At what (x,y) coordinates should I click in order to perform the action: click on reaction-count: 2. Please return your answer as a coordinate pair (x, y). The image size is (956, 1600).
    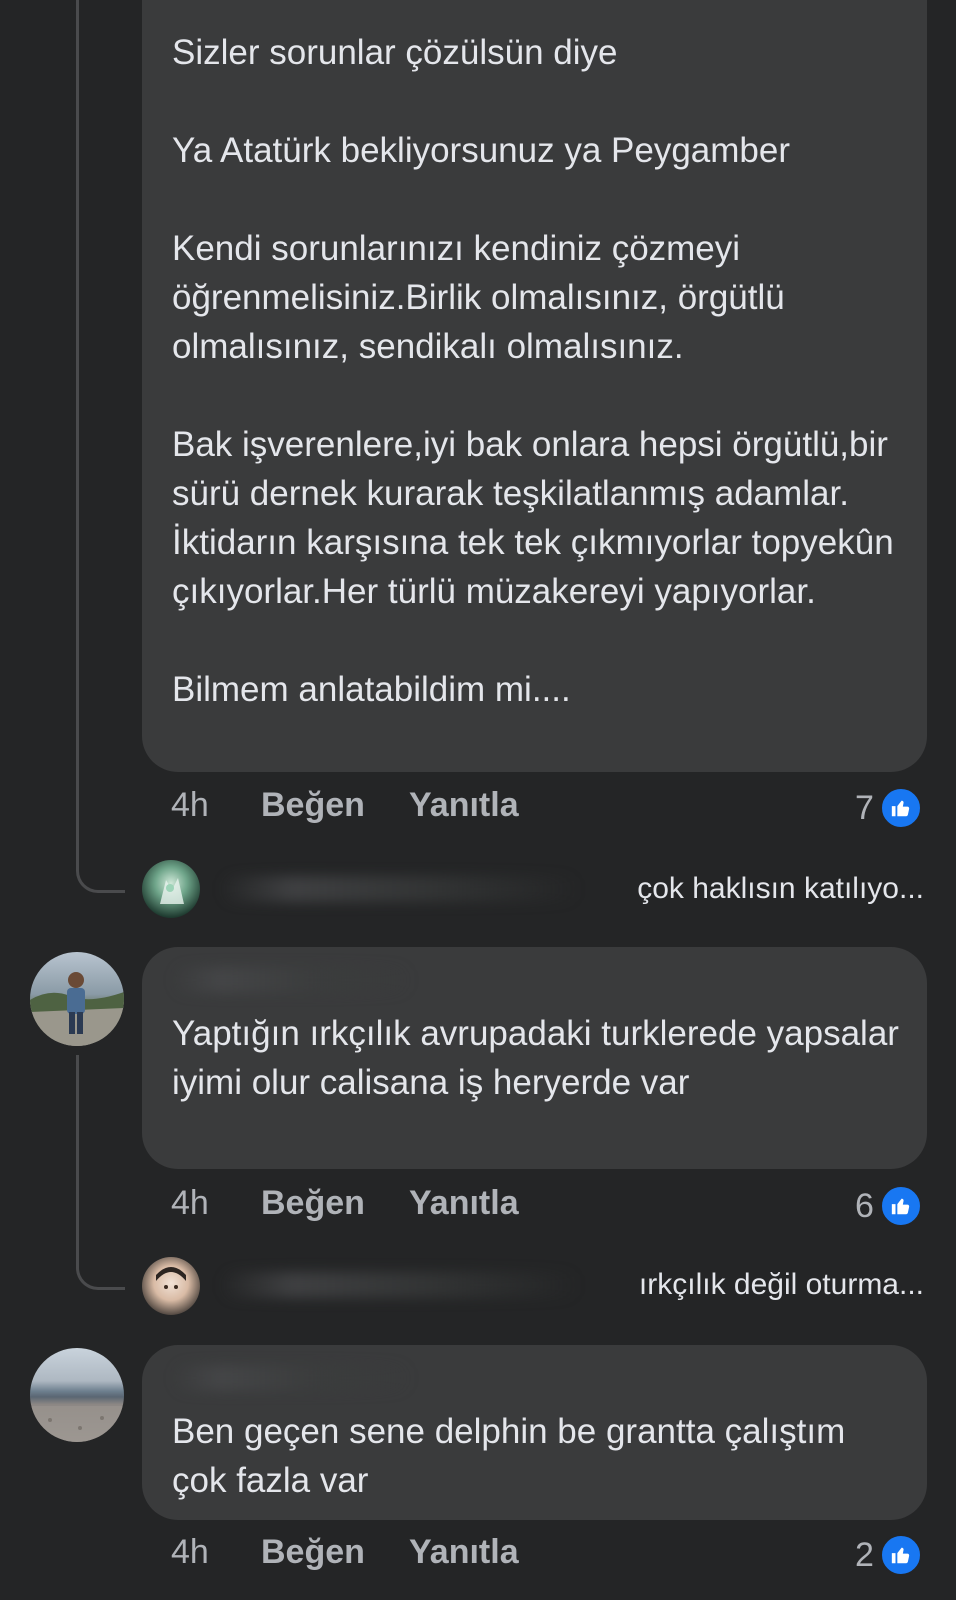
    Looking at the image, I should click on (864, 1554).